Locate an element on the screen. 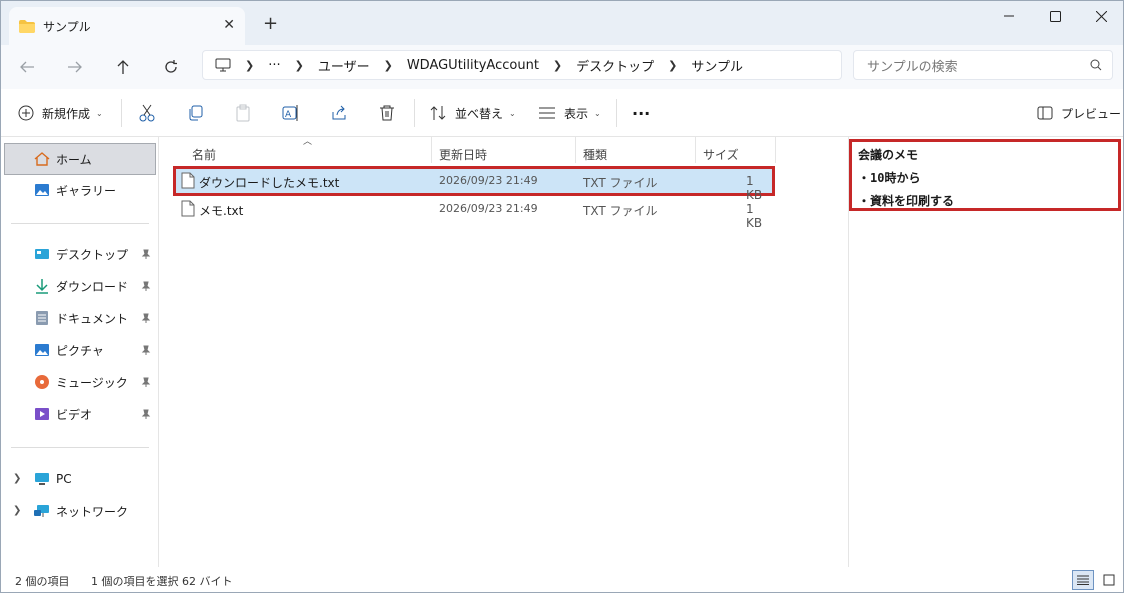 The height and width of the screenshot is (593, 1124). view-button: 表示 ⌄ is located at coordinates (569, 113).